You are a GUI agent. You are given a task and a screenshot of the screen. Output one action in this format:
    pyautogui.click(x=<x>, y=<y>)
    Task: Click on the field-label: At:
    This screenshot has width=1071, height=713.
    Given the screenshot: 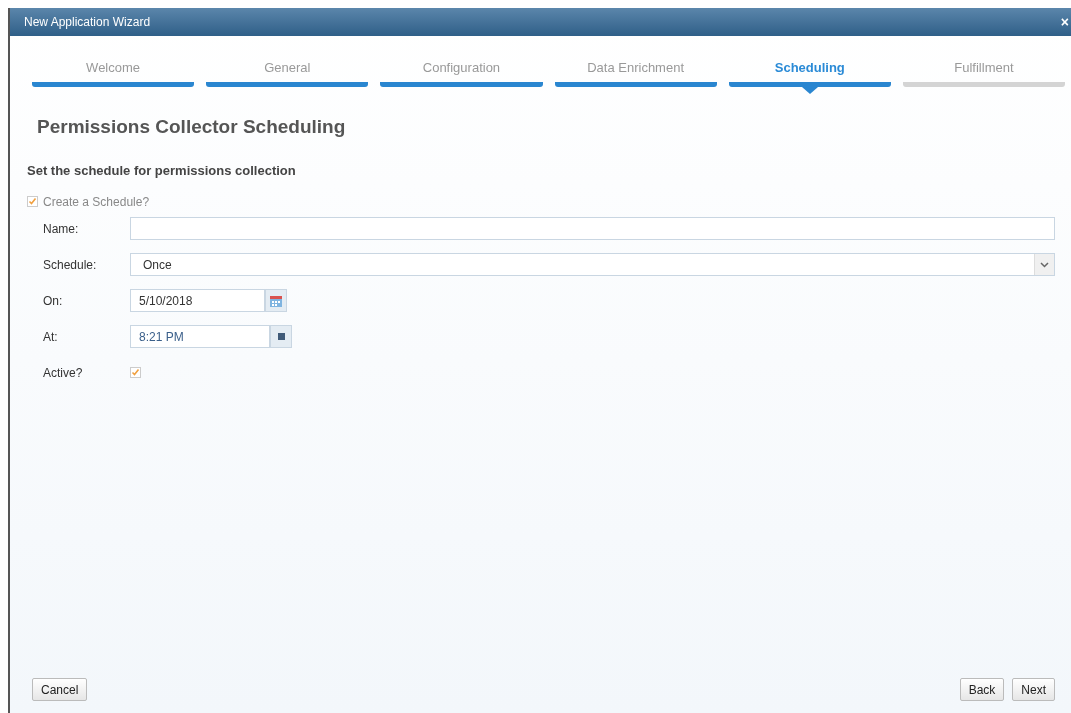 What is the action you would take?
    pyautogui.click(x=51, y=337)
    